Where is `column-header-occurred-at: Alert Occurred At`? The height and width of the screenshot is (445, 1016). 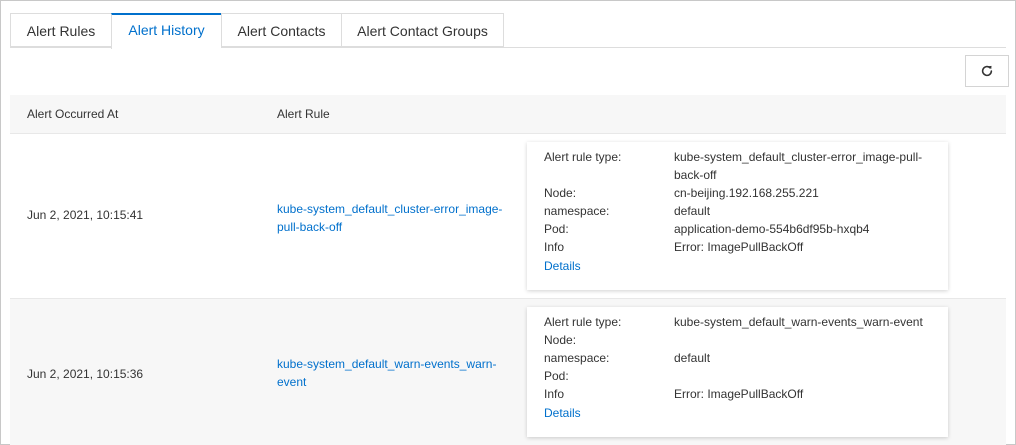
column-header-occurred-at: Alert Occurred At is located at coordinates (72, 114).